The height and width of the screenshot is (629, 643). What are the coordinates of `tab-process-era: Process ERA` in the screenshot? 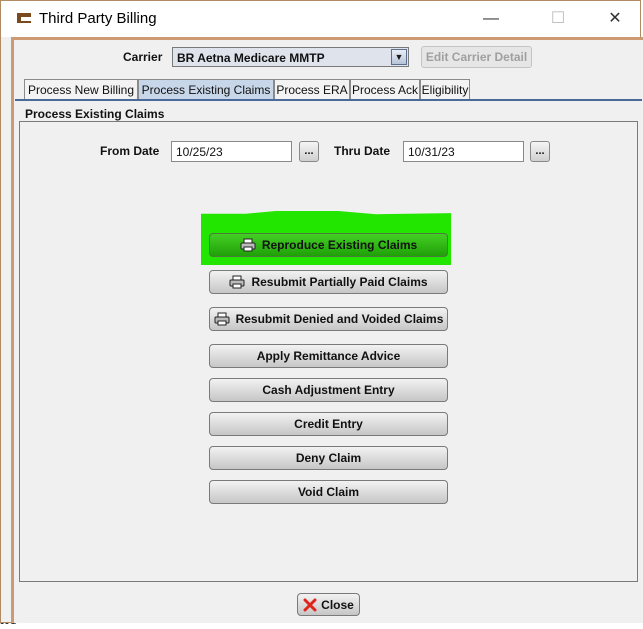 It's located at (312, 89).